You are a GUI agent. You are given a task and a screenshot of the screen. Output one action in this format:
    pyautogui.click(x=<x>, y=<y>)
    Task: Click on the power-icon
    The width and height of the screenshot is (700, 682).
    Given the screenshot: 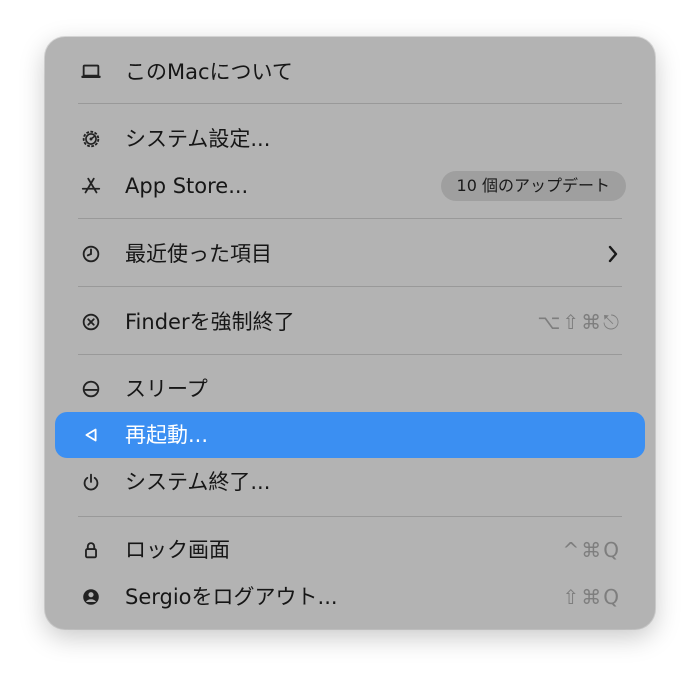 What is the action you would take?
    pyautogui.click(x=91, y=482)
    